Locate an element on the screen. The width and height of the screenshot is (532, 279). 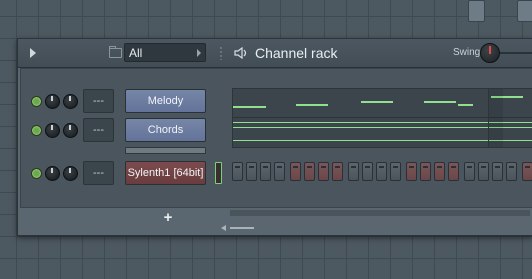
channel-separator is located at coordinates (165, 150).